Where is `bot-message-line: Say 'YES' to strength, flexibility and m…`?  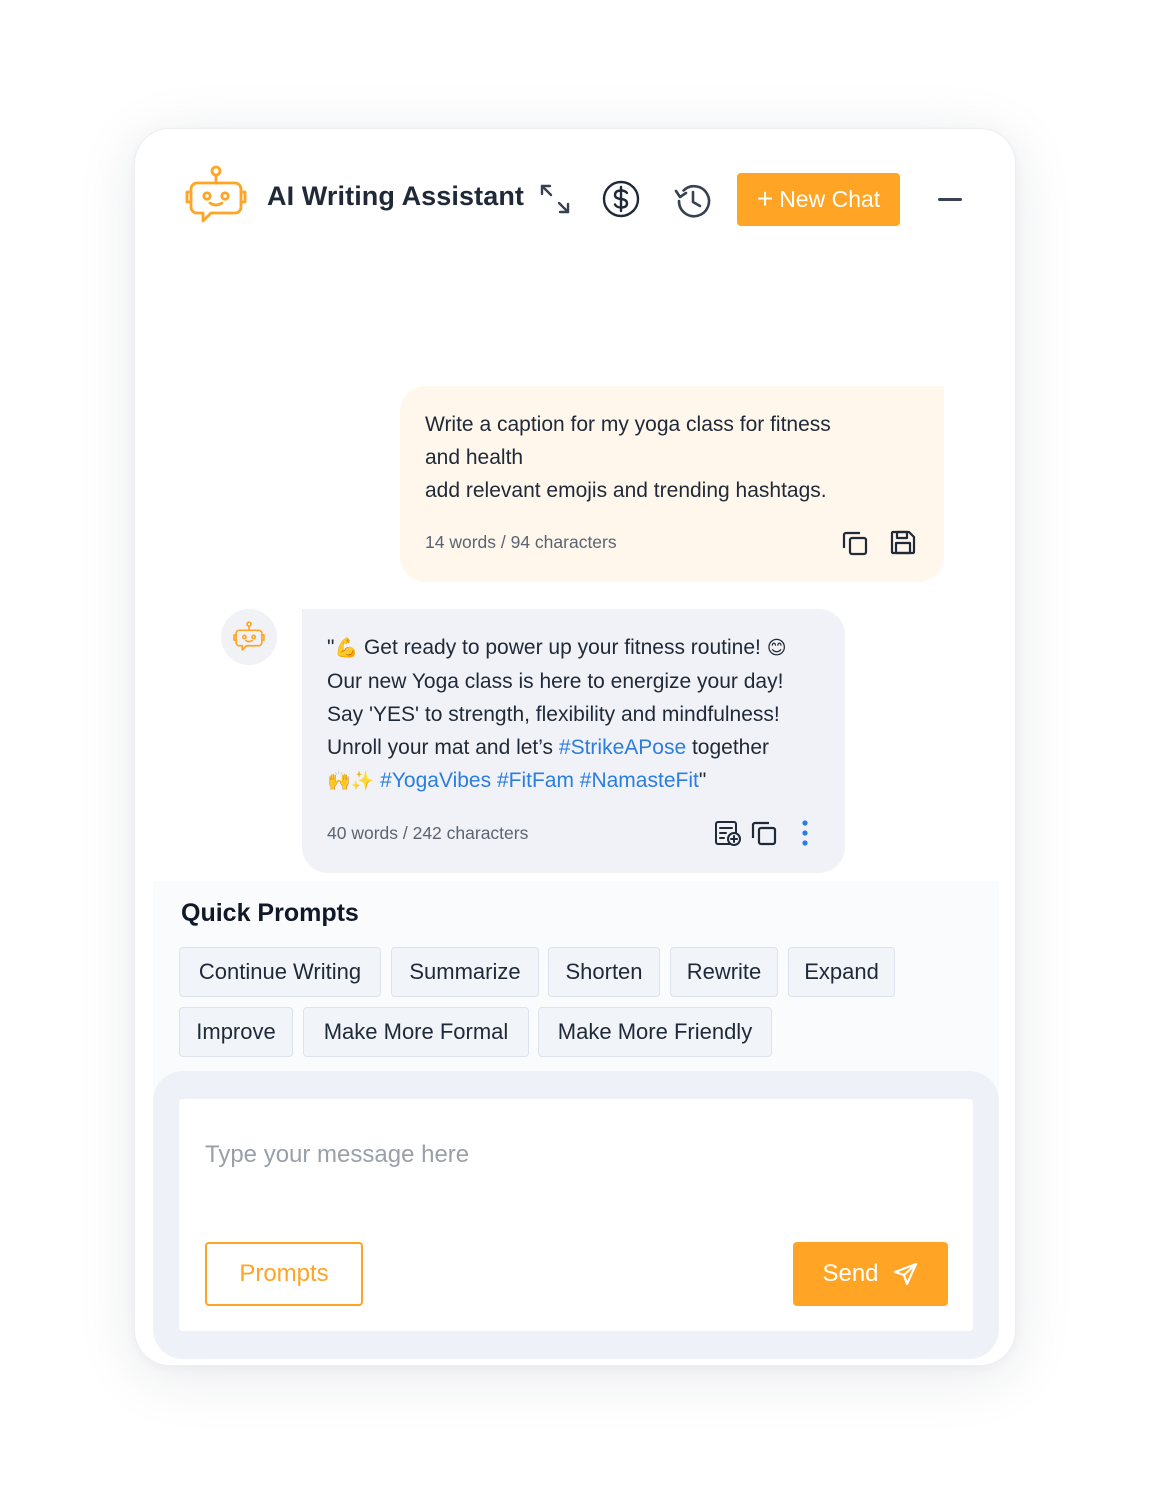
bot-message-line: Say 'YES' to strength, flexibility and m… is located at coordinates (553, 714).